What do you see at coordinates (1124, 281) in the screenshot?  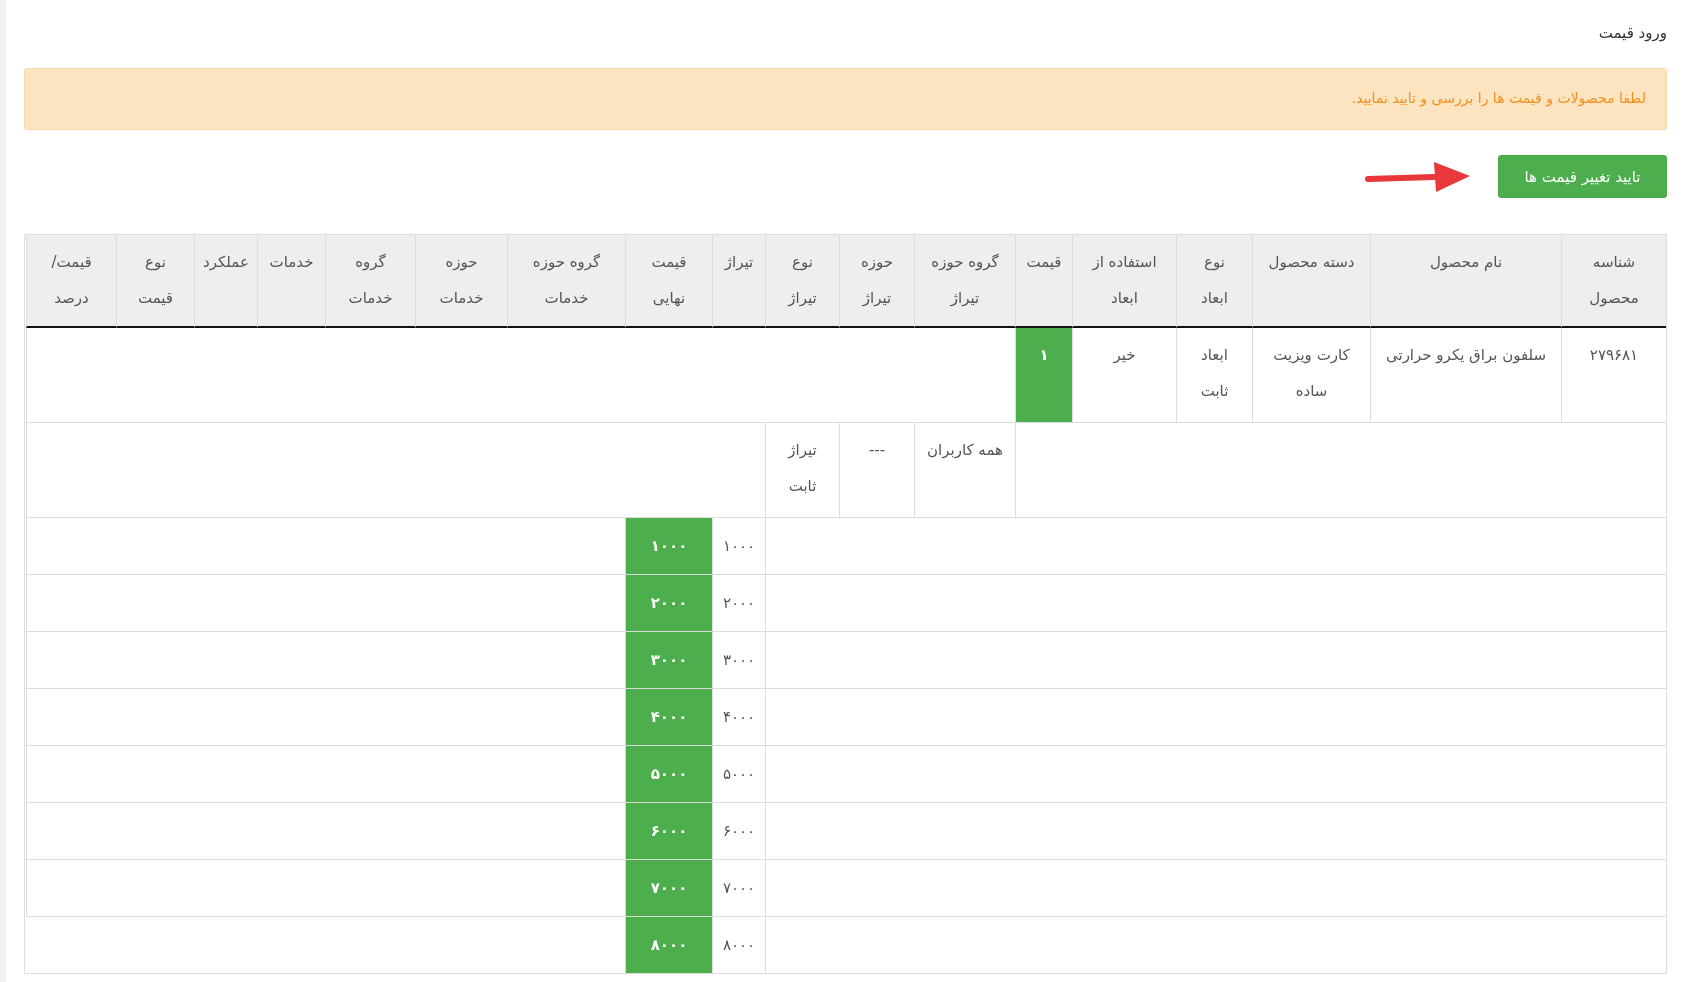 I see `column-header: استفاده از ابعاد` at bounding box center [1124, 281].